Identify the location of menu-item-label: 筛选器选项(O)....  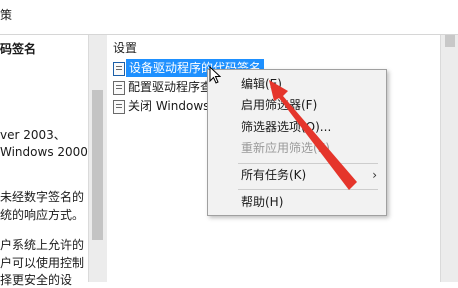
(286, 127).